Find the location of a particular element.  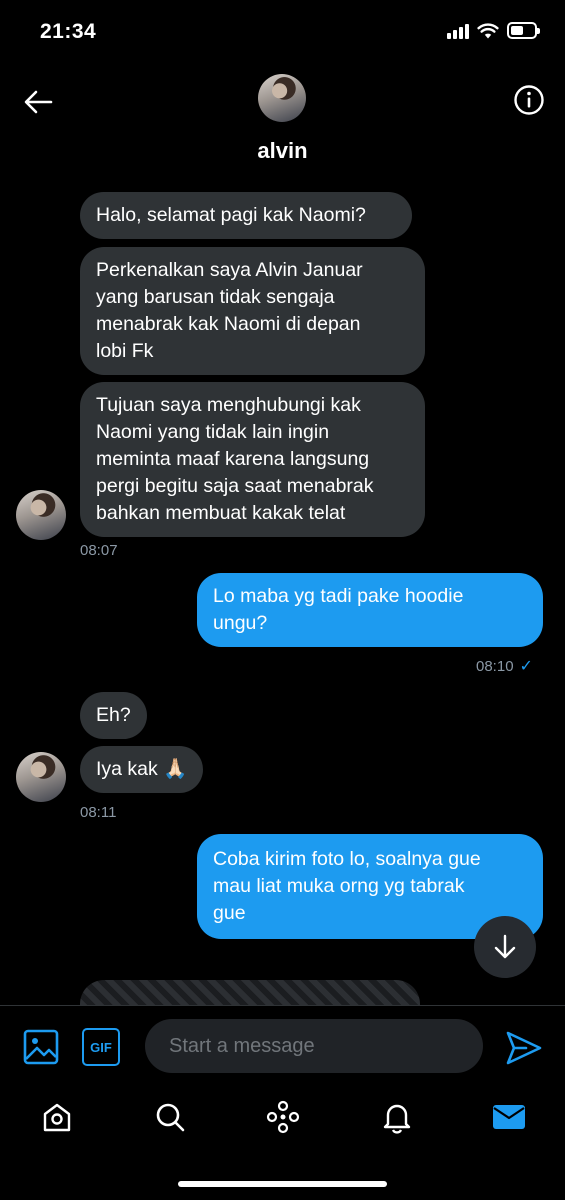

message-line: yang barusan tidak sengaja is located at coordinates (215, 297).